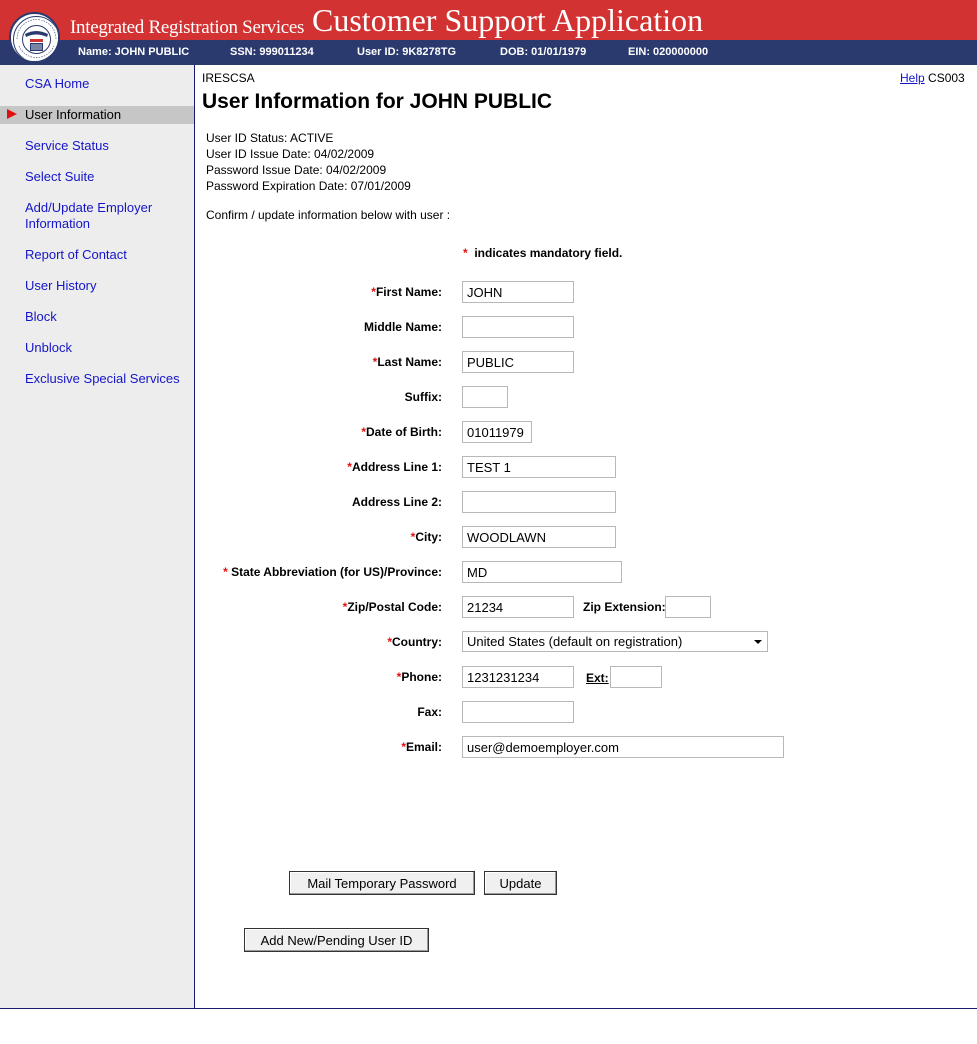 This screenshot has width=977, height=1044. I want to click on middle-name-field, so click(518, 327).